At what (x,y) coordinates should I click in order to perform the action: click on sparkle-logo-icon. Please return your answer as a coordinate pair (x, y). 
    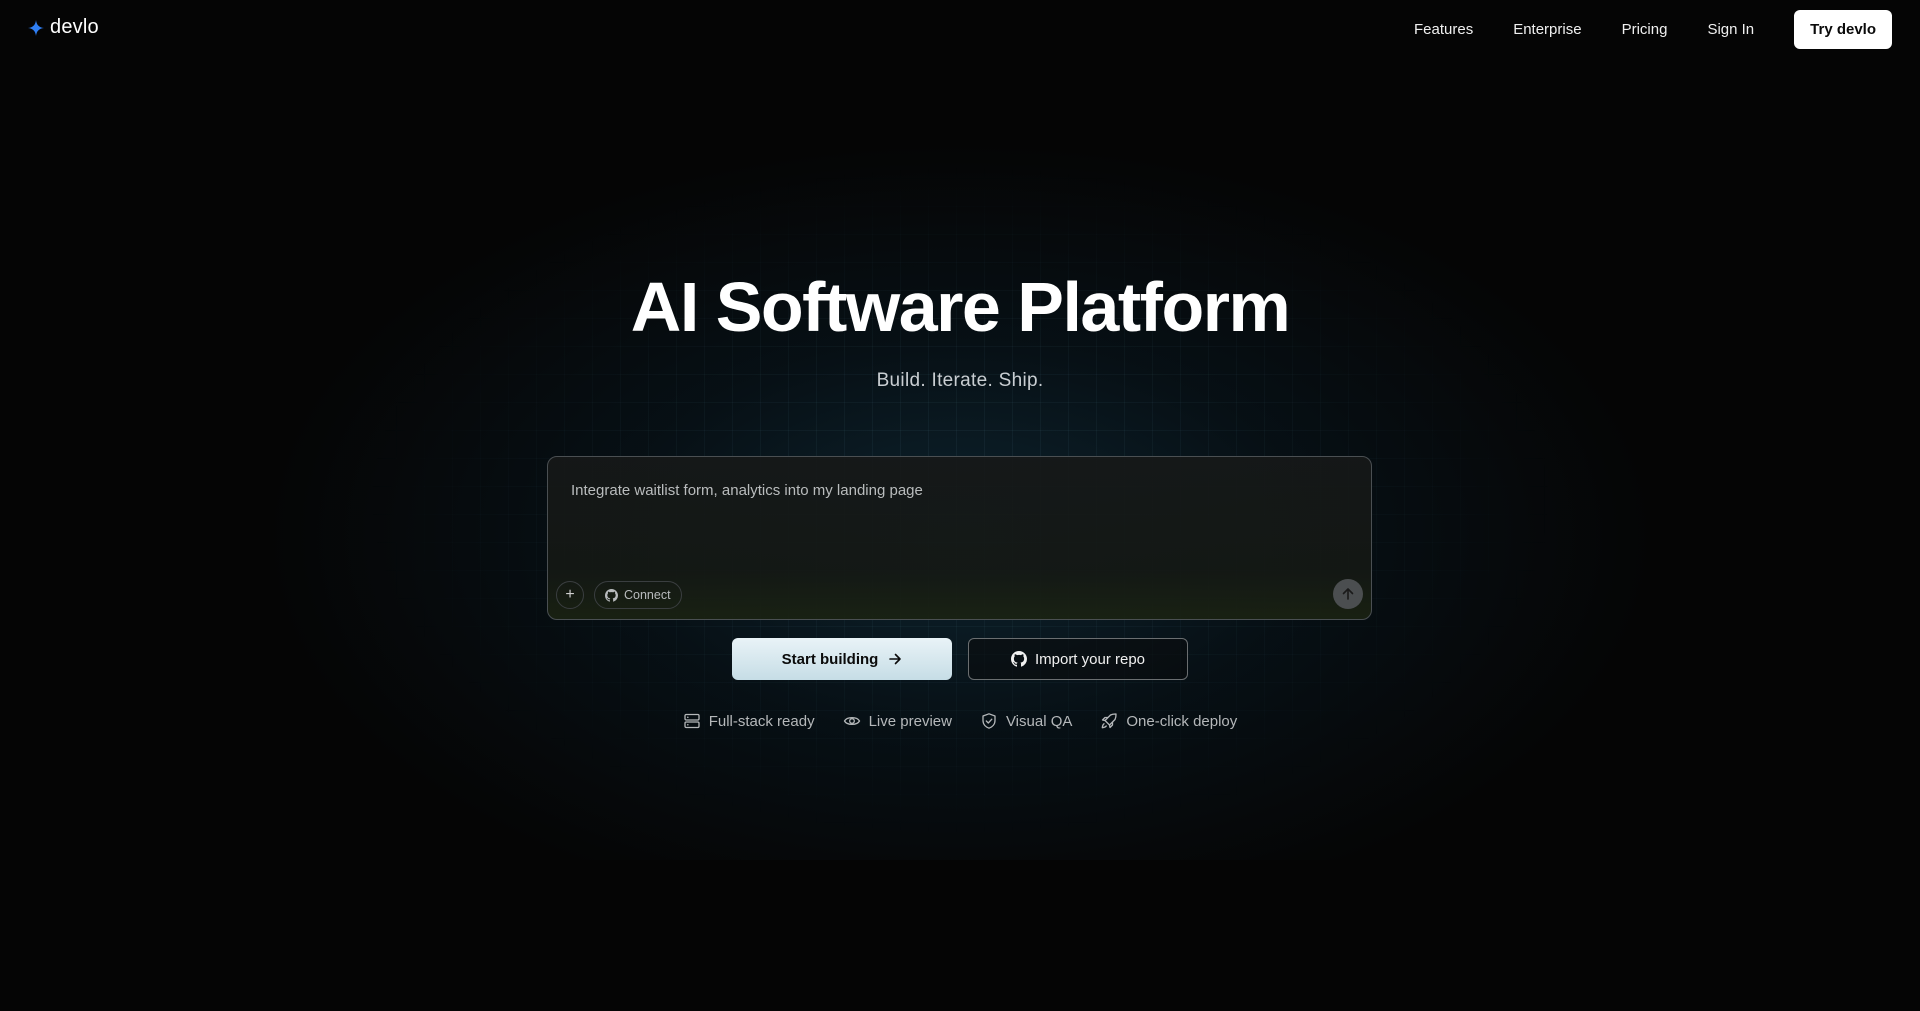
    Looking at the image, I should click on (36, 27).